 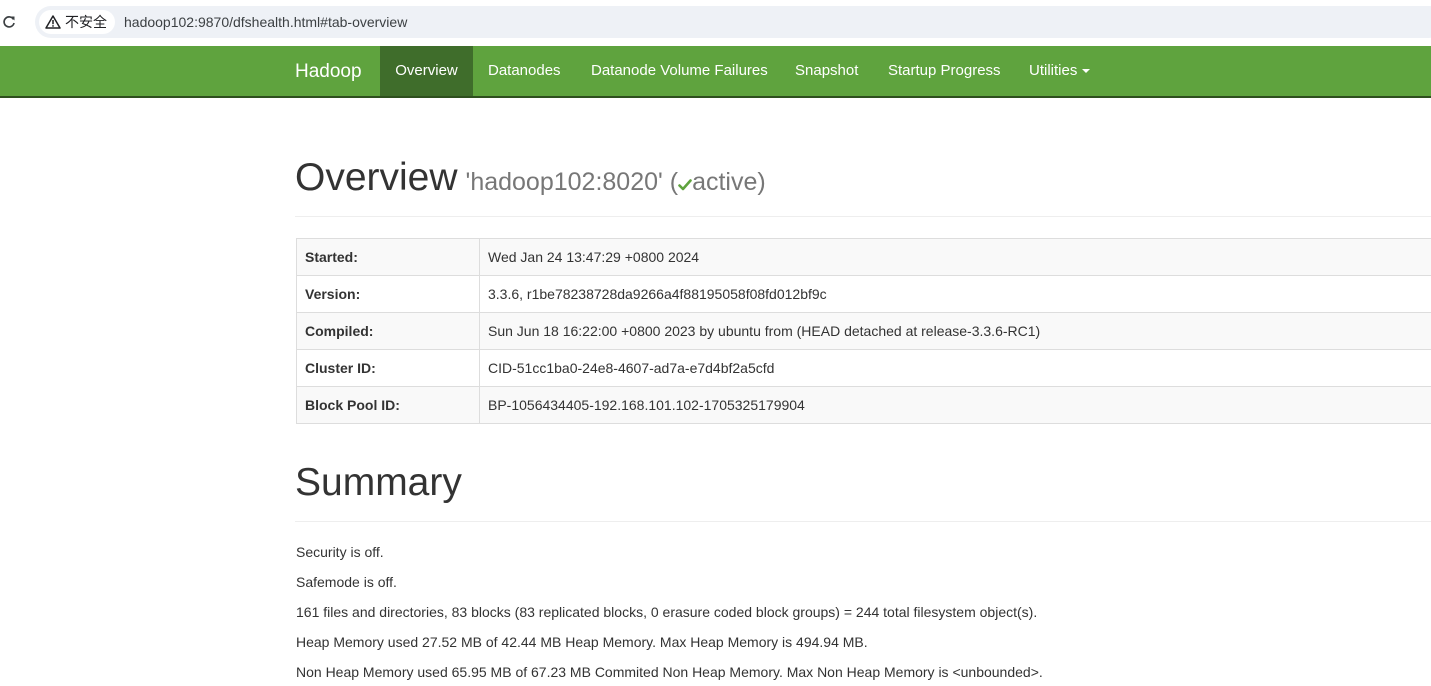 What do you see at coordinates (388, 405) in the screenshot?
I see `row-key: Block Pool ID:` at bounding box center [388, 405].